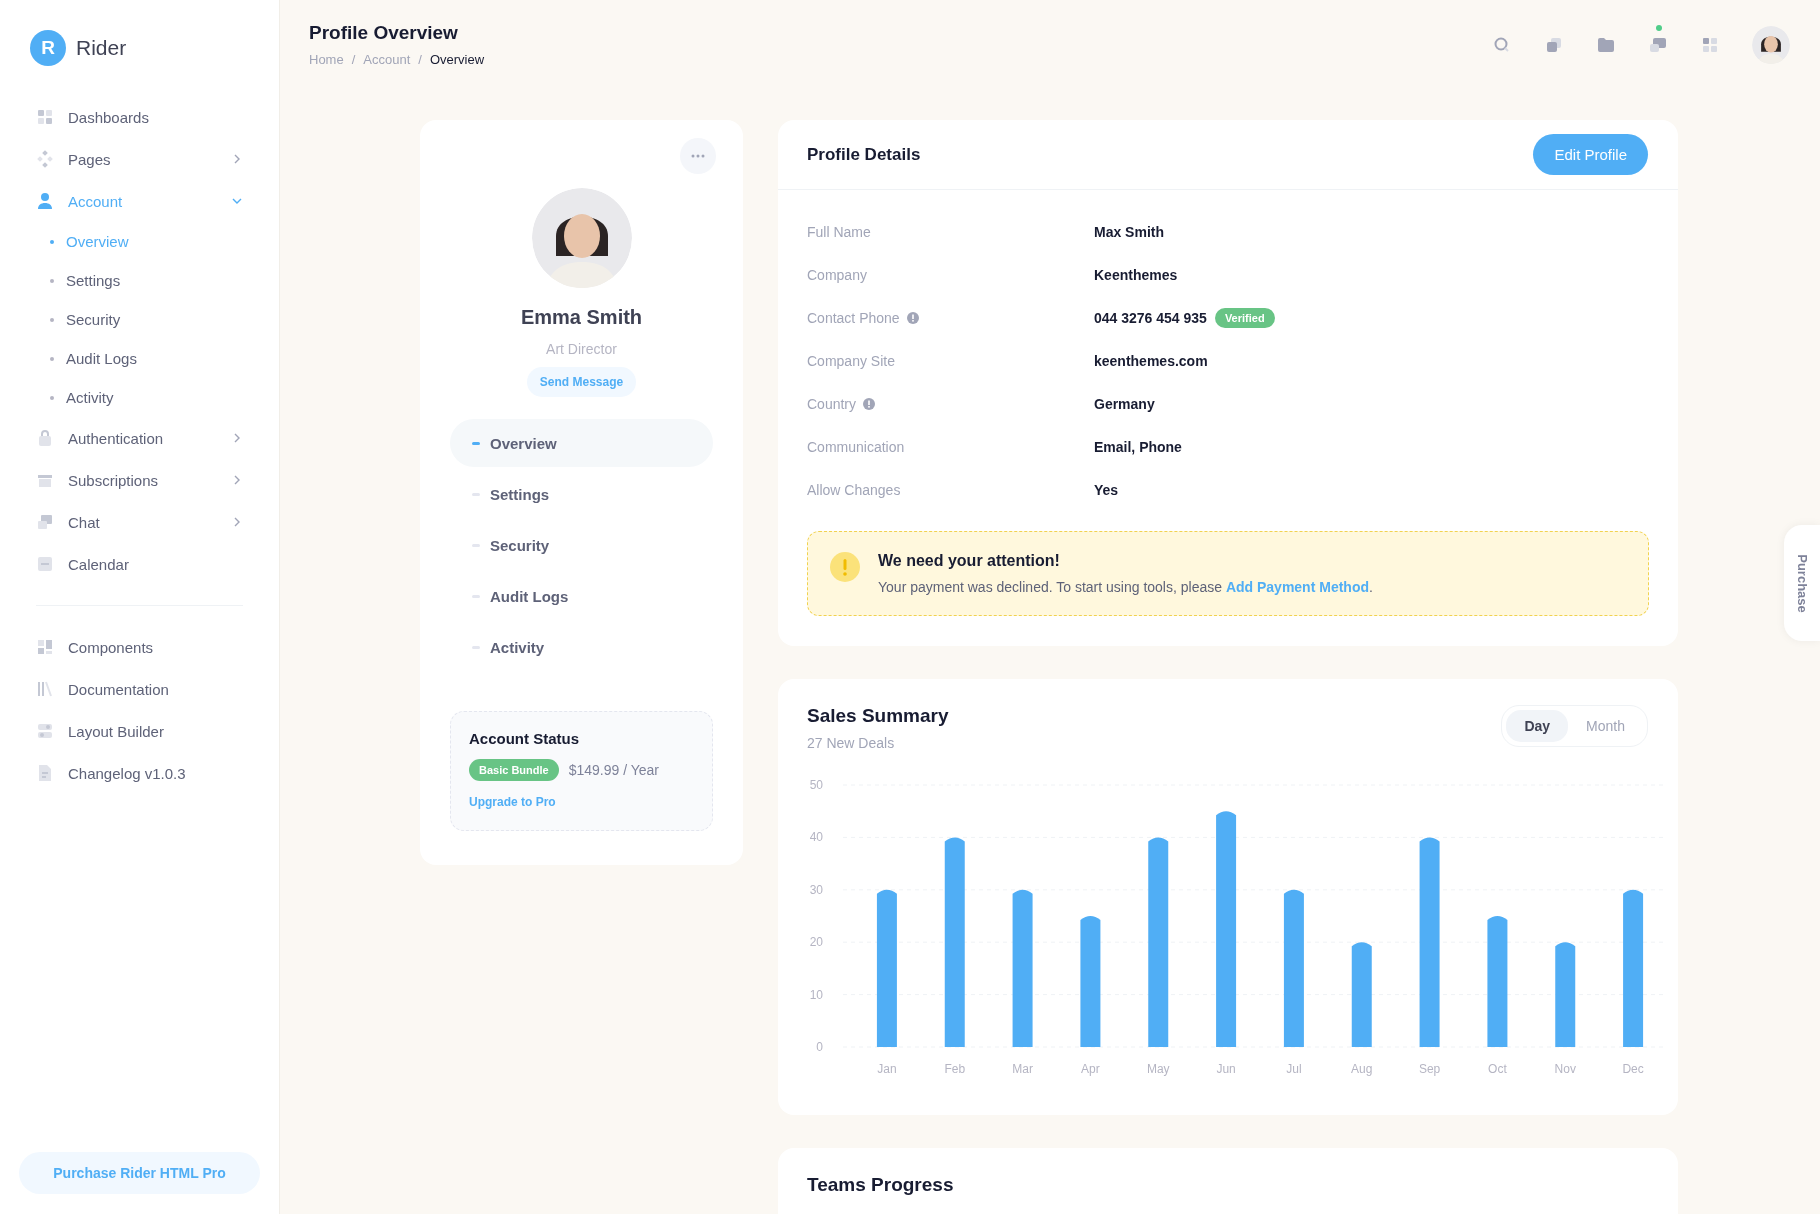  Describe the element at coordinates (524, 738) in the screenshot. I see `account-status-title: Account Status` at that location.